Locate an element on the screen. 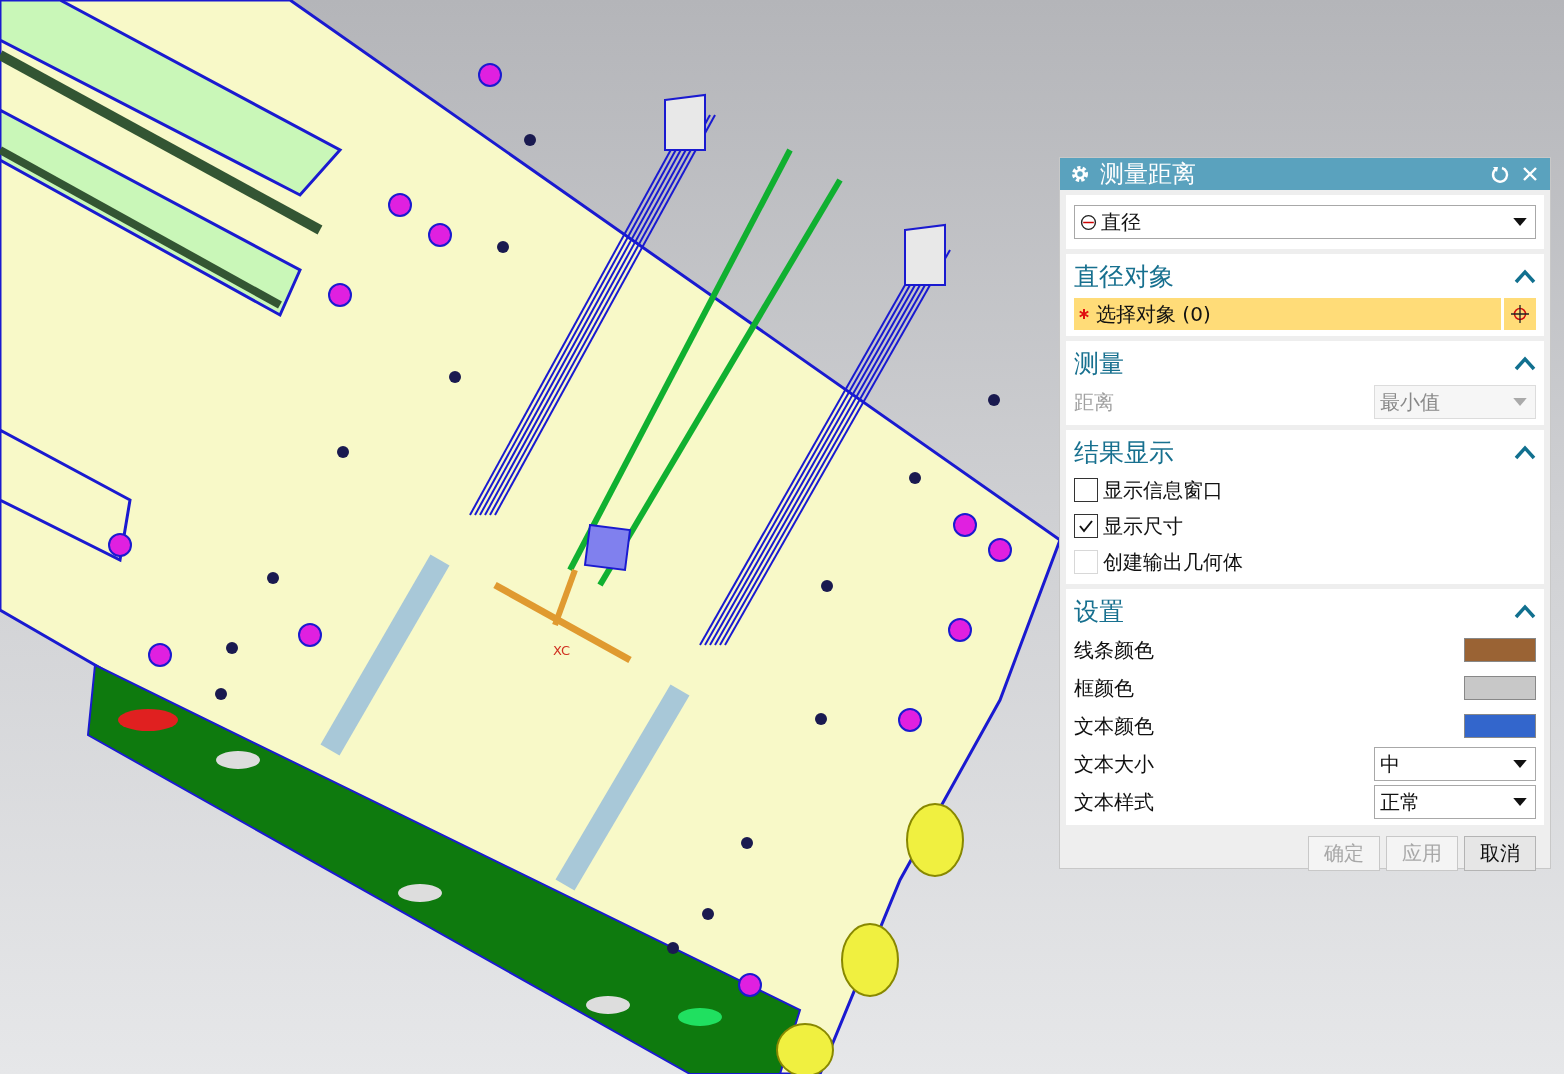  crosshair-button is located at coordinates (1520, 314).